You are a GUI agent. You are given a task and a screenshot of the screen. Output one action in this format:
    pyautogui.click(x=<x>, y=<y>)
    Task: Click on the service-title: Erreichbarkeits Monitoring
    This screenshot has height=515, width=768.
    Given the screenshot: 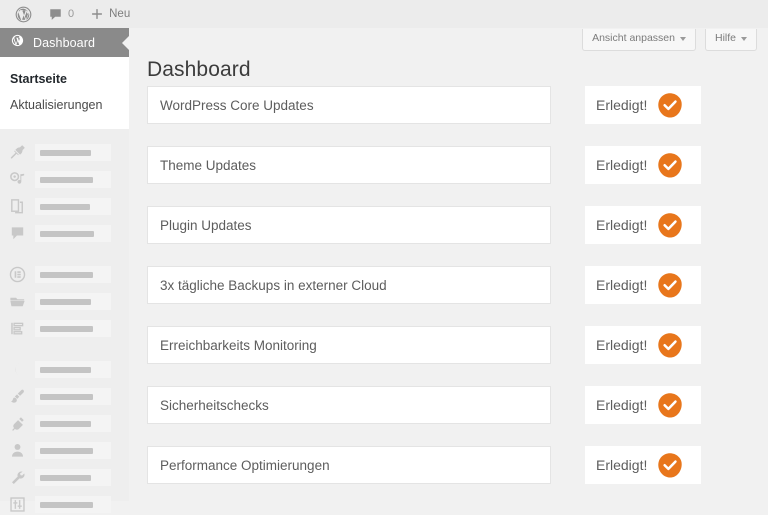 What is the action you would take?
    pyautogui.click(x=349, y=345)
    